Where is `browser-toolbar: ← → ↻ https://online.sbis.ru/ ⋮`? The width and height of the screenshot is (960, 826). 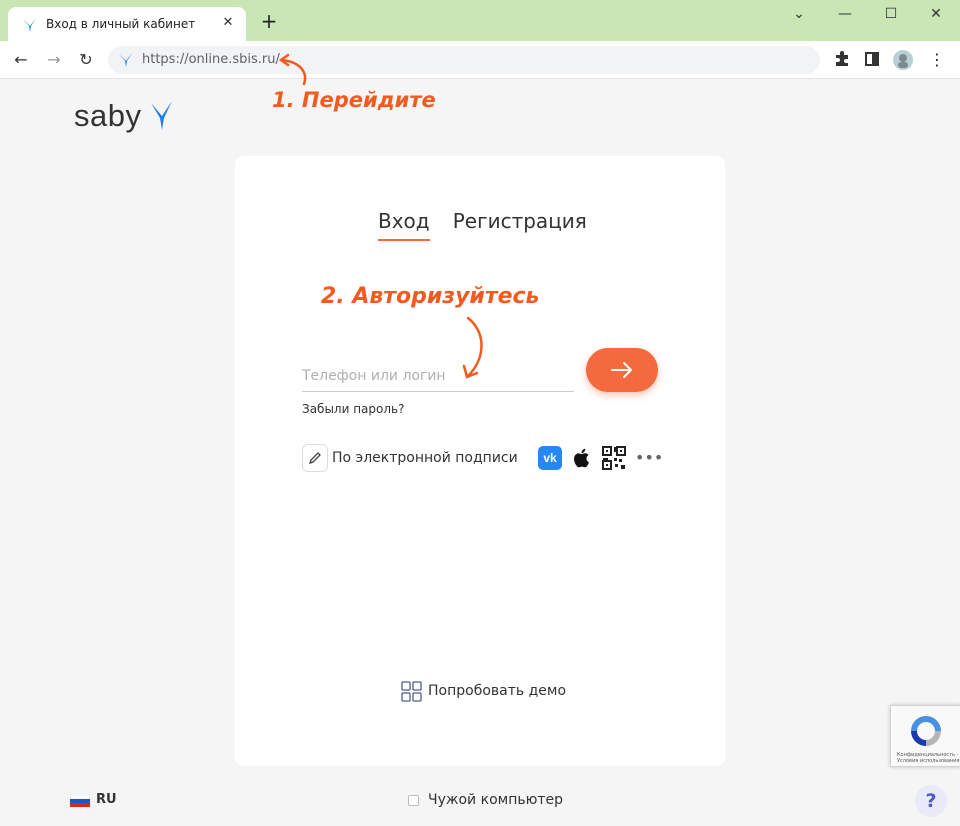
browser-toolbar: ← → ↻ https://online.sbis.ru/ ⋮ is located at coordinates (480, 60).